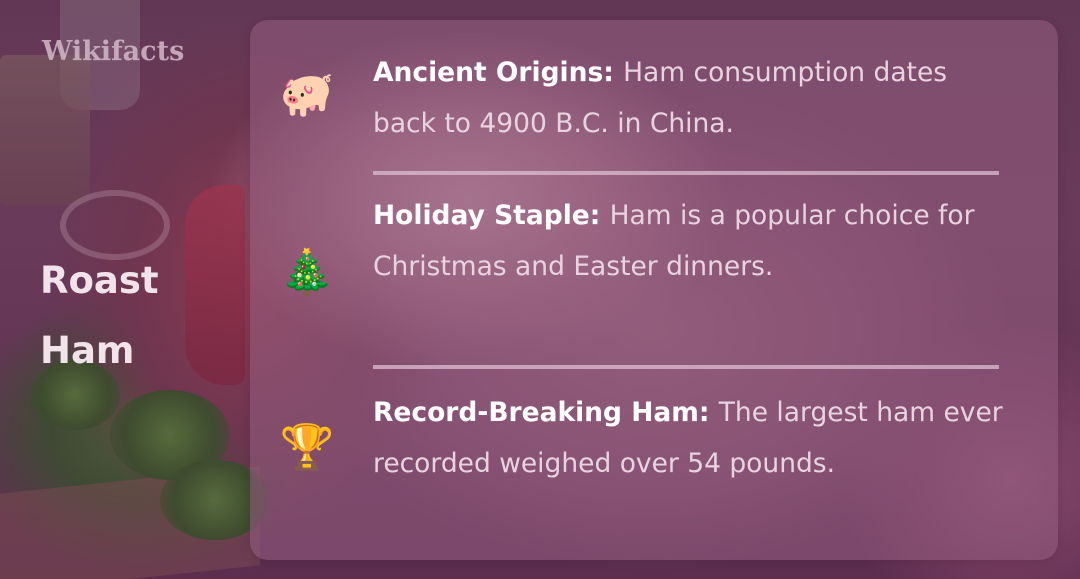 Image resolution: width=1080 pixels, height=579 pixels. I want to click on page-title: Roast Ham, so click(99, 315).